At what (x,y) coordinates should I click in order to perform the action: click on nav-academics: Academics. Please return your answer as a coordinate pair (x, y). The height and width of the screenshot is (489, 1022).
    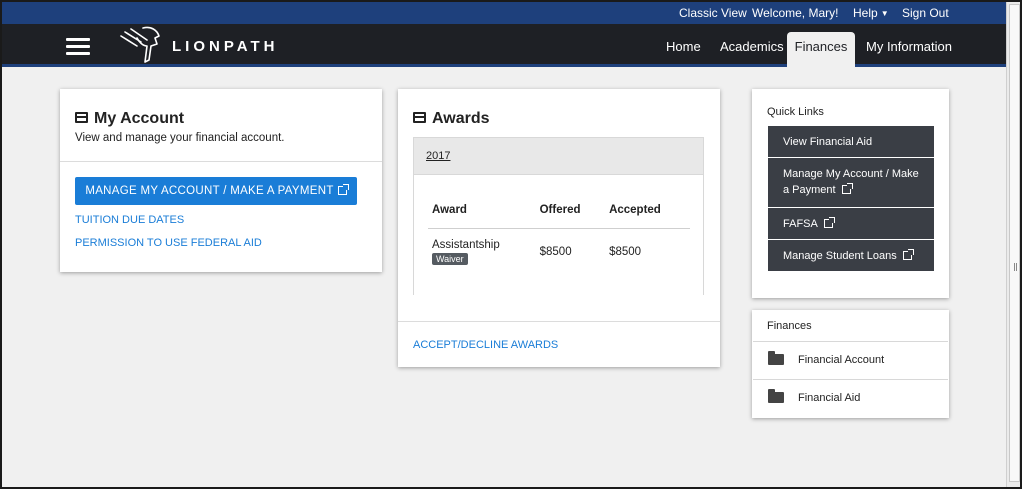
    Looking at the image, I should click on (752, 46).